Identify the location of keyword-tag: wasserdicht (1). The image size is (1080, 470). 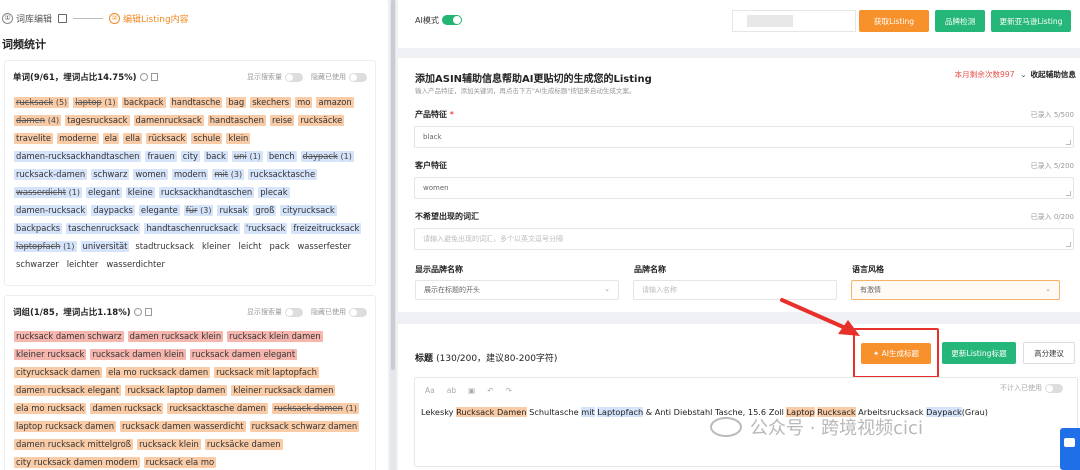
(48, 192).